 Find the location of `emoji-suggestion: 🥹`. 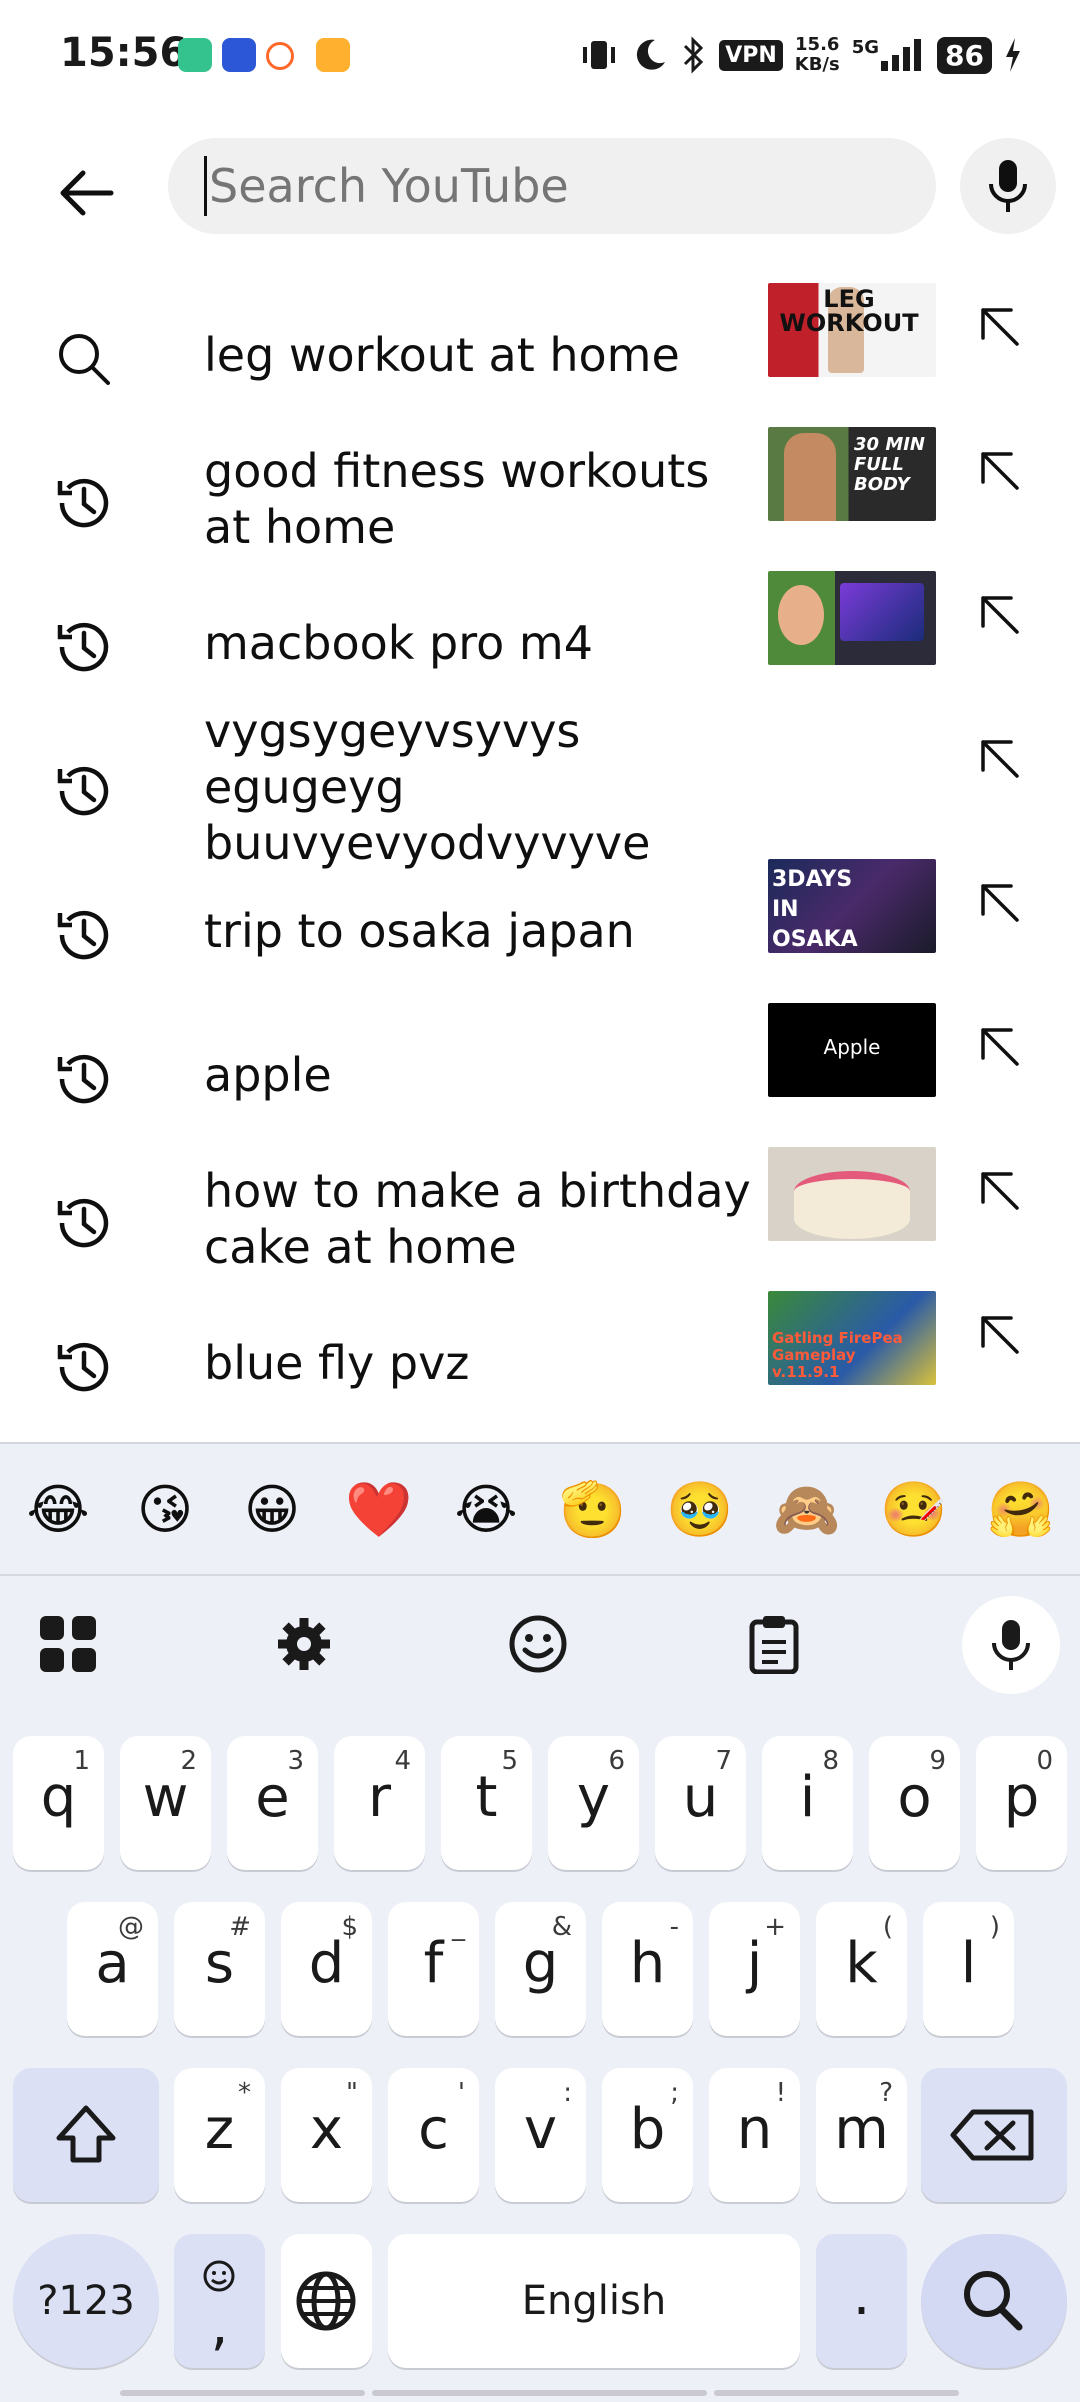

emoji-suggestion: 🥹 is located at coordinates (700, 1510).